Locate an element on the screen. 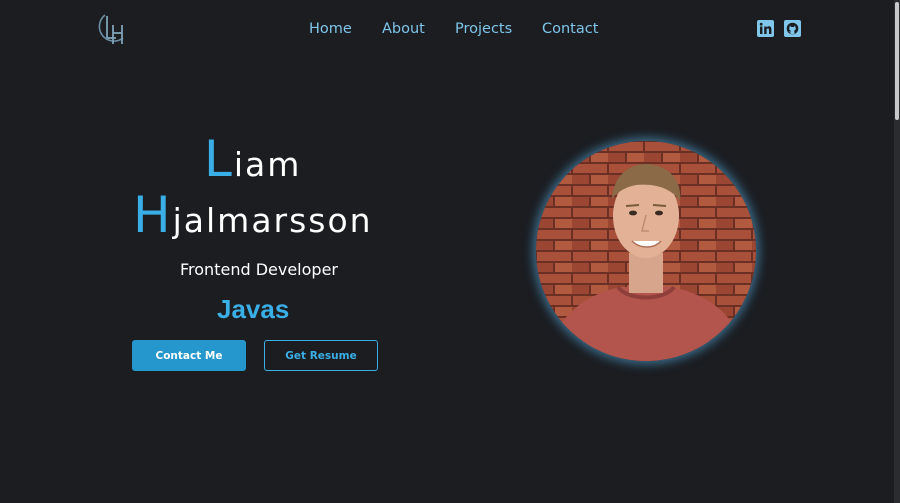 The width and height of the screenshot is (900, 503). get-resume-button: Get Resume is located at coordinates (321, 355).